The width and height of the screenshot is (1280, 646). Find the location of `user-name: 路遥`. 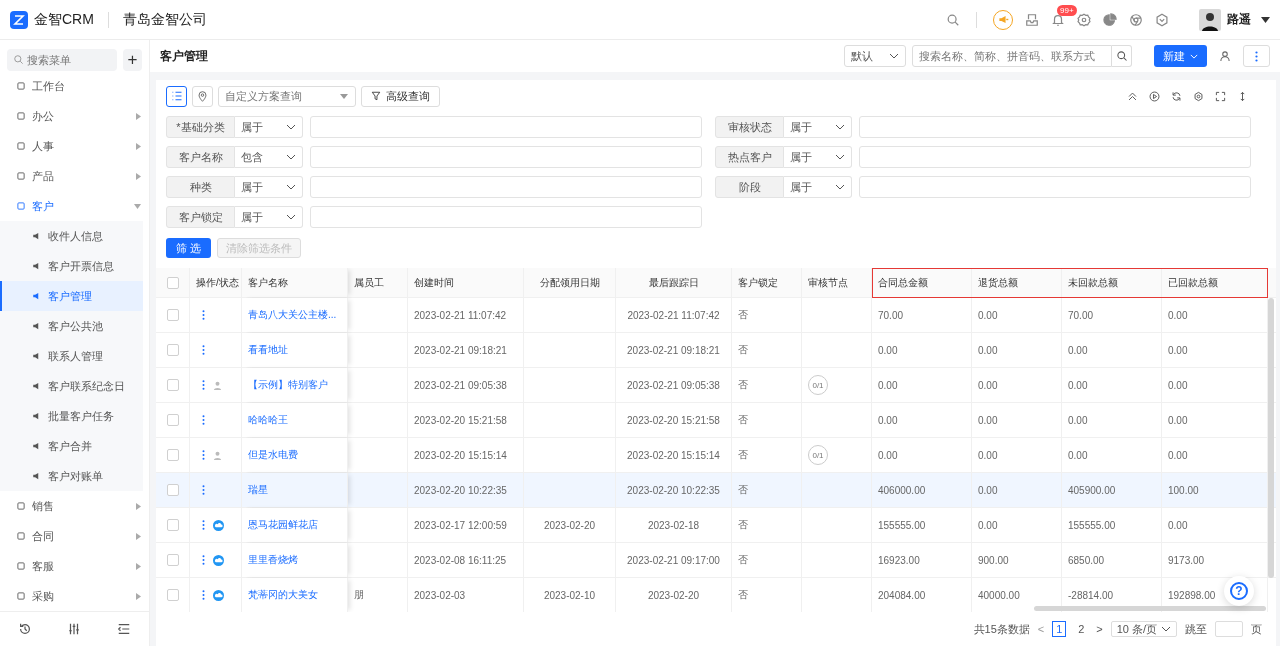

user-name: 路遥 is located at coordinates (1239, 19).